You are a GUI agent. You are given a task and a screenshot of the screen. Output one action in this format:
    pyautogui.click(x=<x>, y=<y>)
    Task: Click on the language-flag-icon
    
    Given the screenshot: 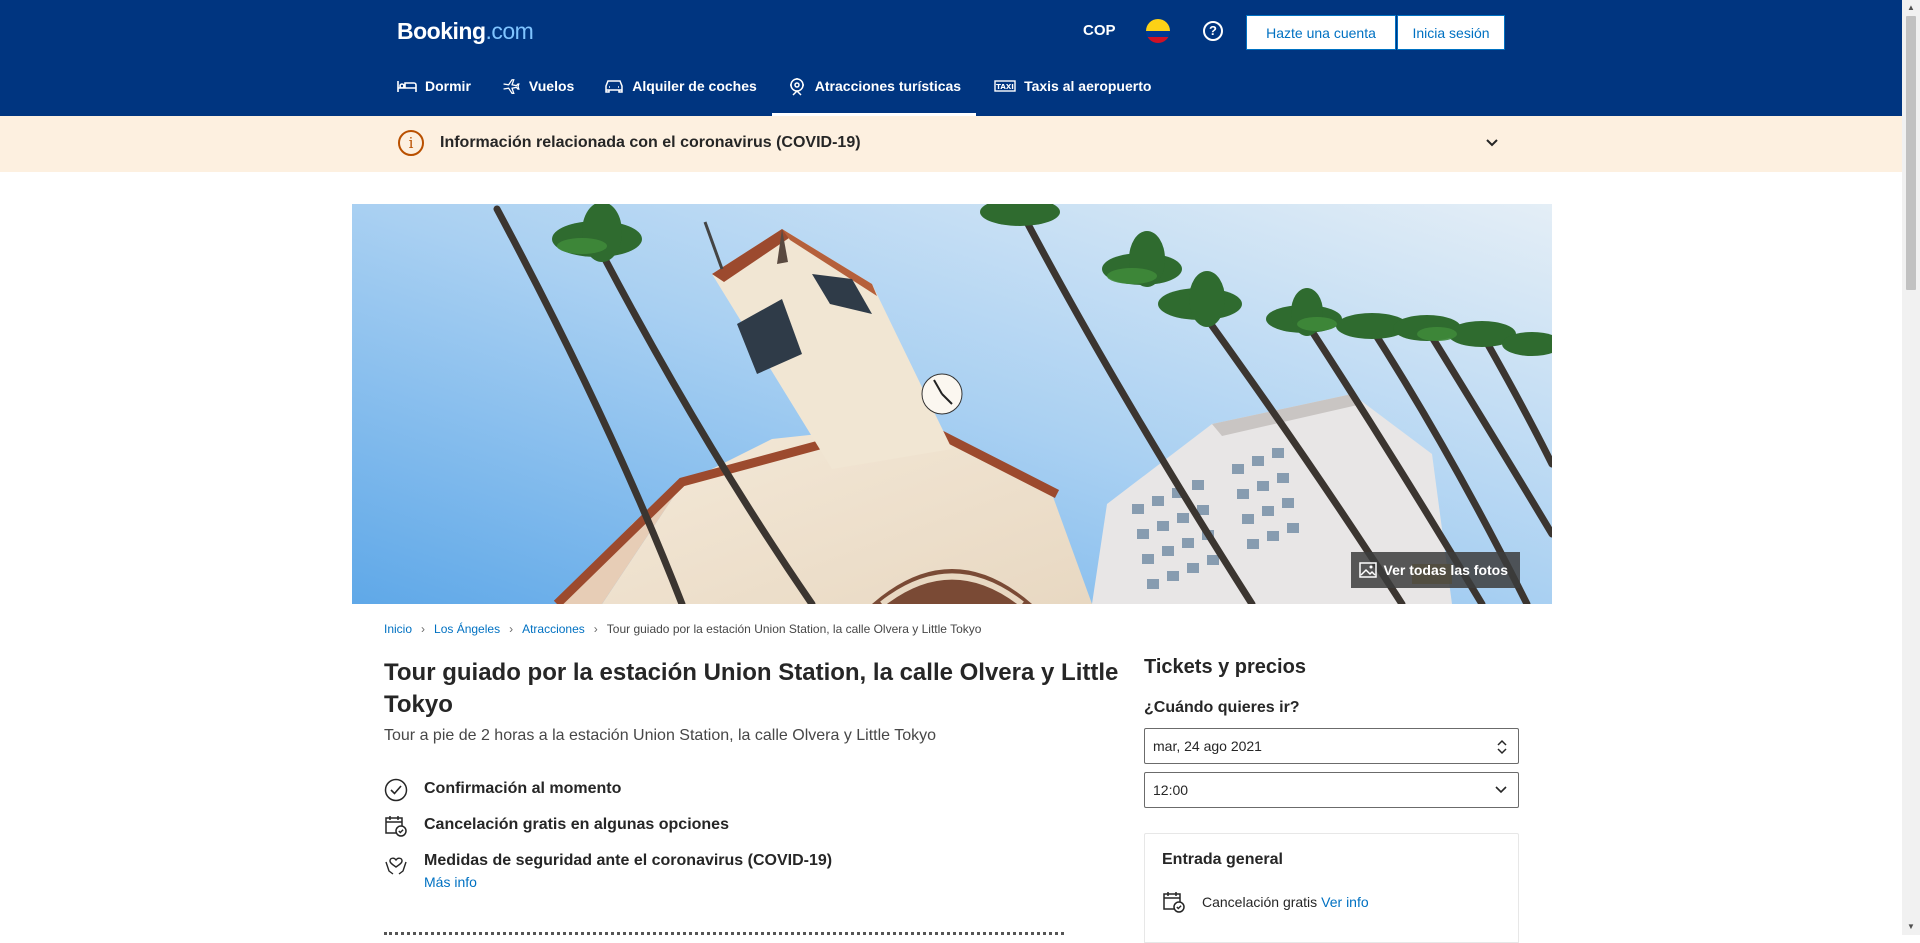 What is the action you would take?
    pyautogui.click(x=1158, y=31)
    